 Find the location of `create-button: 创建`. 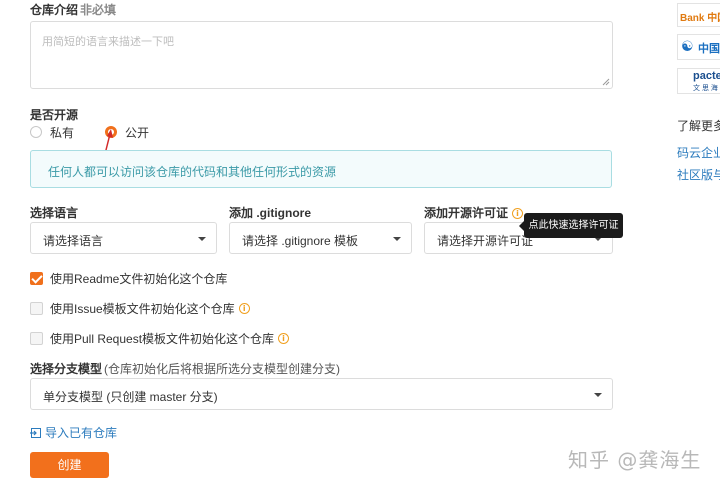

create-button: 创建 is located at coordinates (69, 465).